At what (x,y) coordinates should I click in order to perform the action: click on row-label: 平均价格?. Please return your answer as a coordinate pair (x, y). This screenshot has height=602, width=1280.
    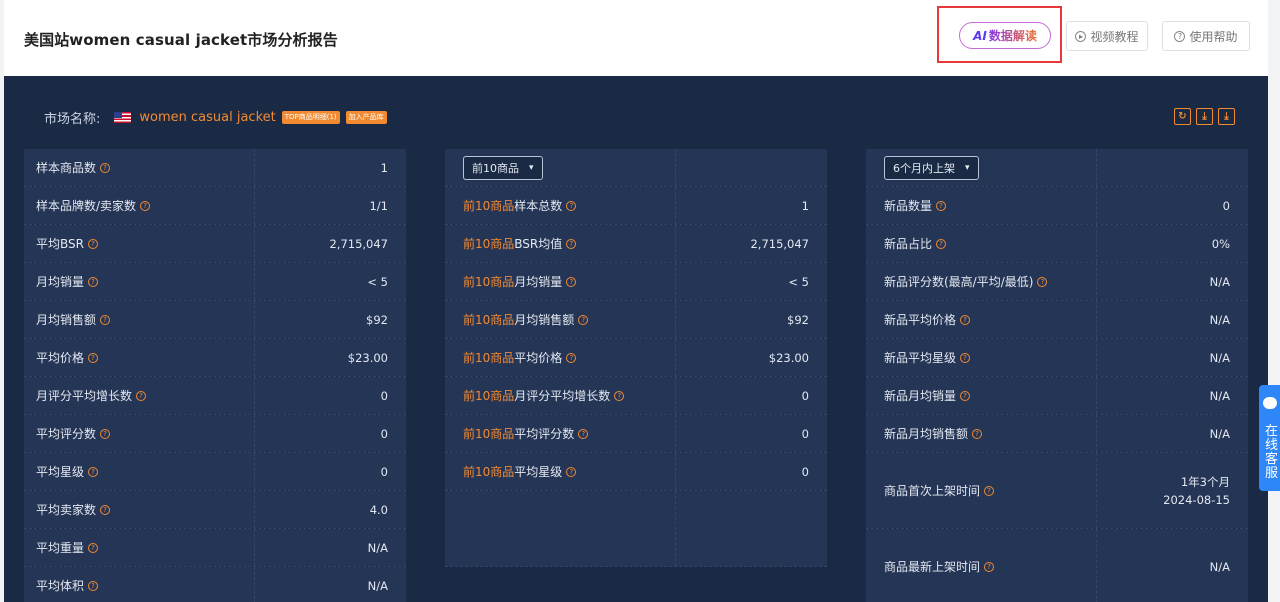
    Looking at the image, I should click on (139, 357).